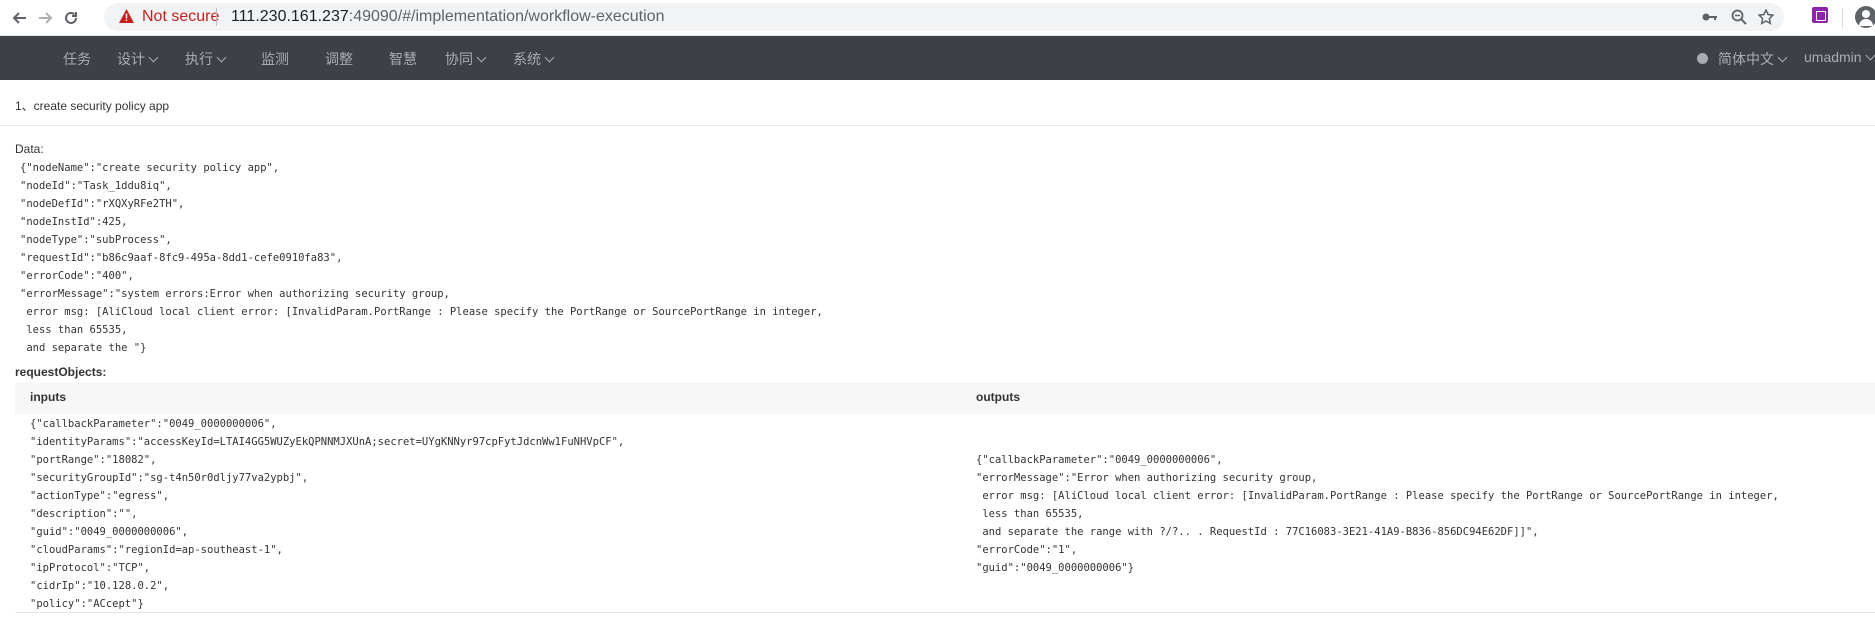 Image resolution: width=1875 pixels, height=628 pixels. I want to click on nav-item-intelligence: 智慧, so click(403, 59).